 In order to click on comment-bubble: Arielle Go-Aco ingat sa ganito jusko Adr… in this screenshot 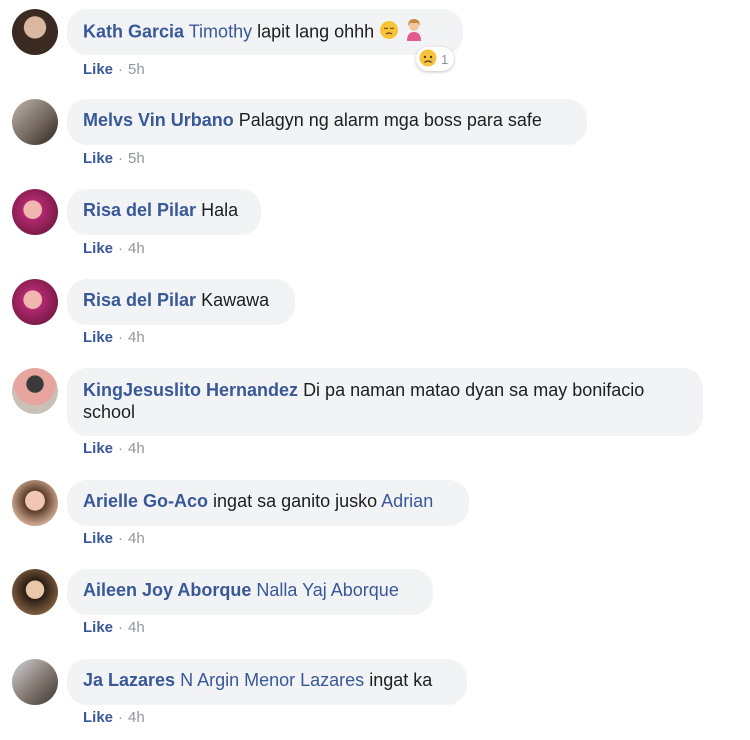, I will do `click(268, 503)`.